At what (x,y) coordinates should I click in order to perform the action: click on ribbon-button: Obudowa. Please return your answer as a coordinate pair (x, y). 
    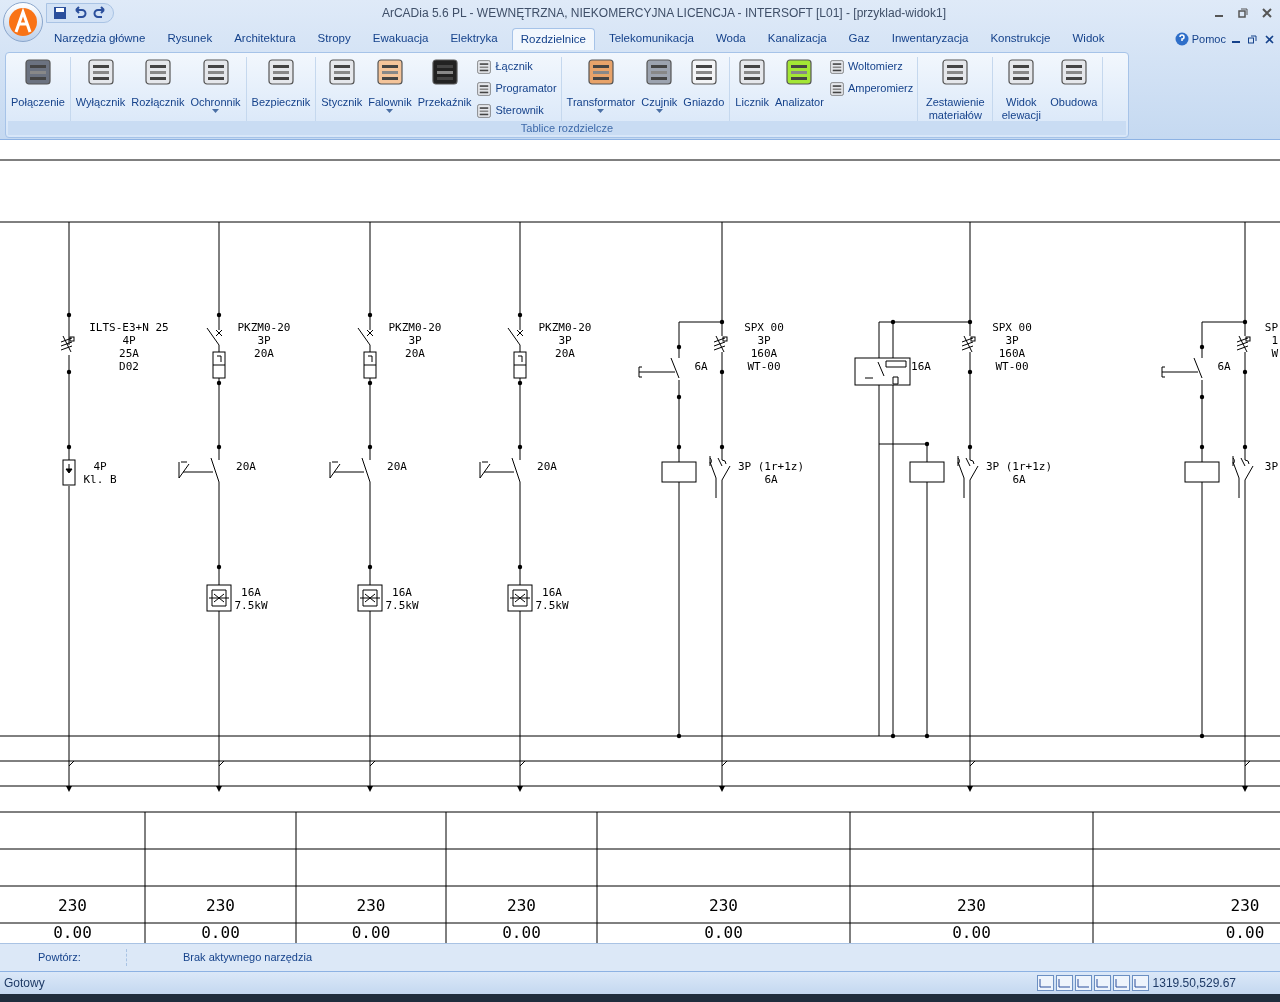
    Looking at the image, I should click on (1074, 83).